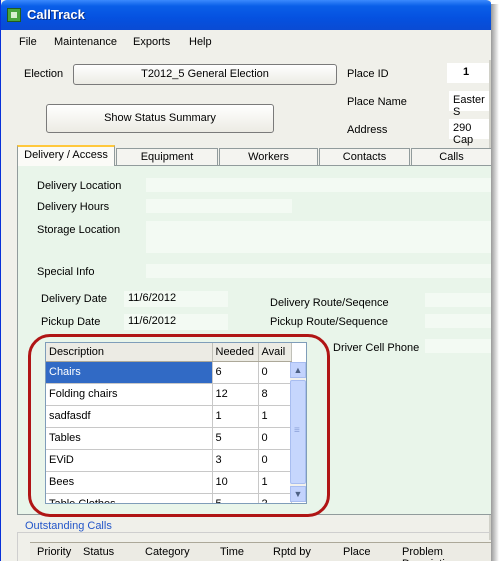  I want to click on cell-needed: 6, so click(235, 372).